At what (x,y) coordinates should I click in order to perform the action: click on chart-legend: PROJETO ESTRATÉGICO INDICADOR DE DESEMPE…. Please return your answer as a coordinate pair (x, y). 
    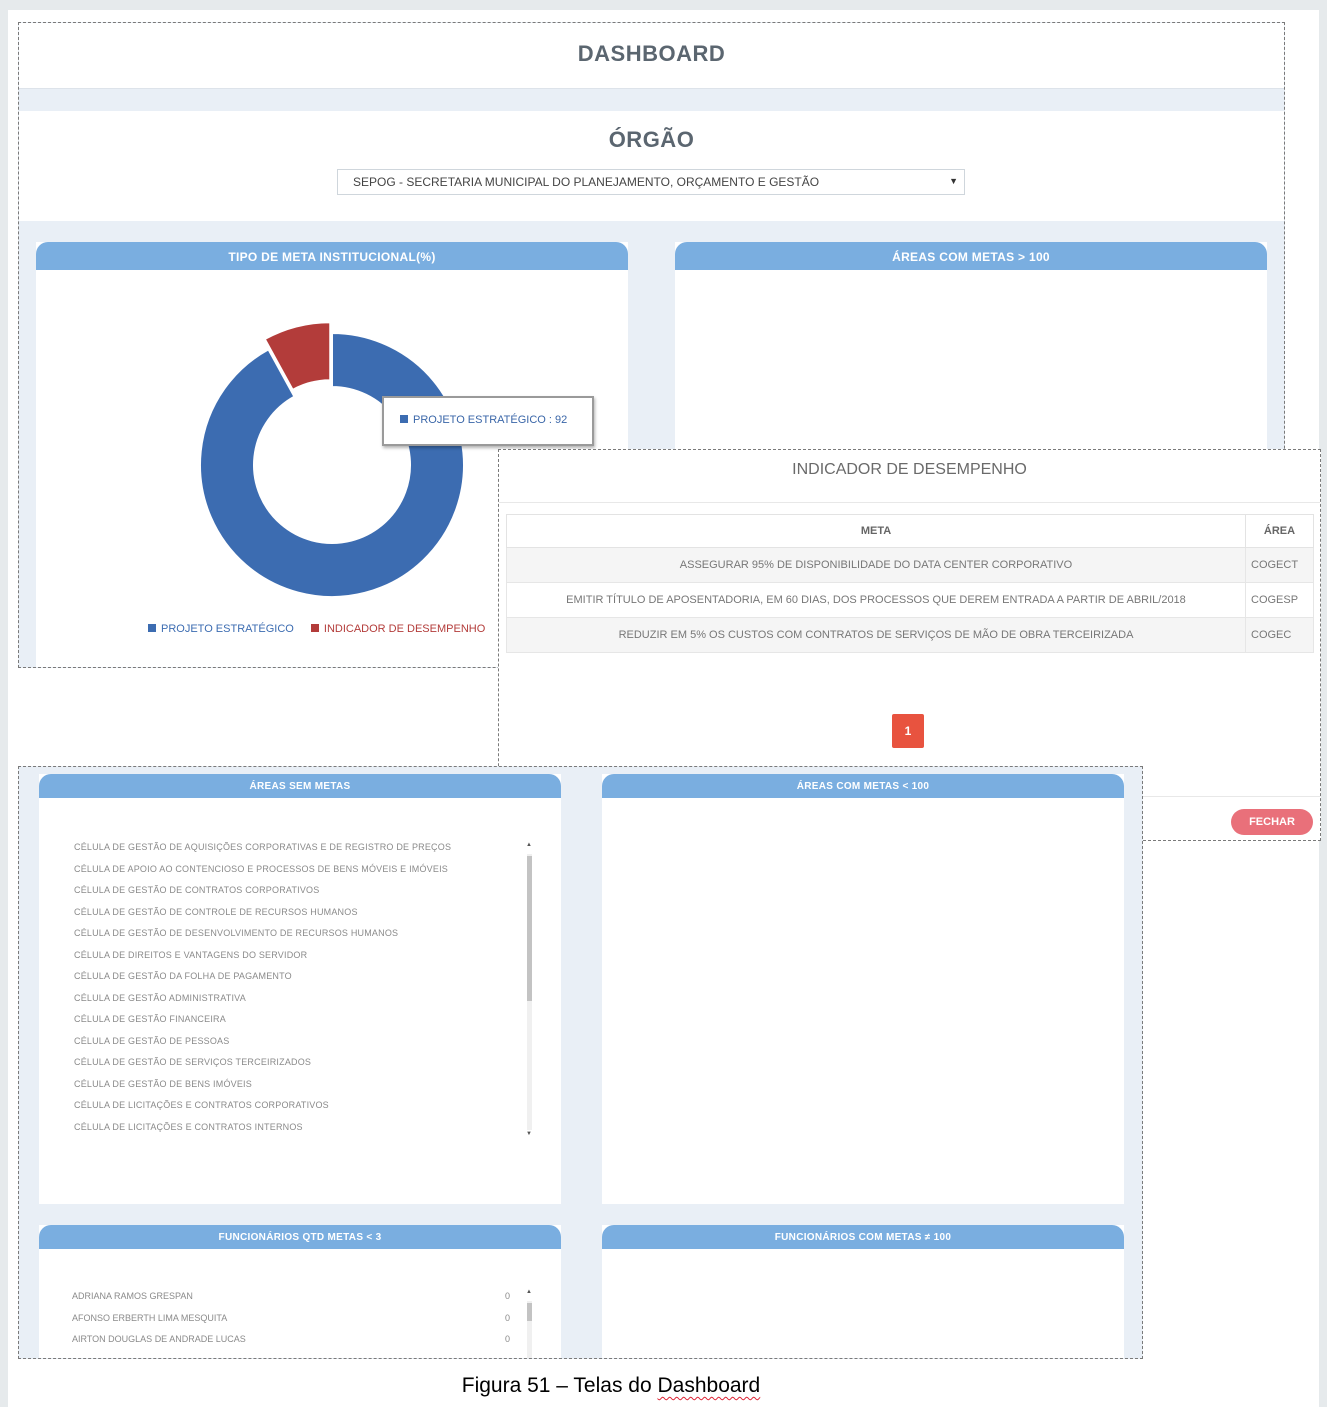
    Looking at the image, I should click on (323, 629).